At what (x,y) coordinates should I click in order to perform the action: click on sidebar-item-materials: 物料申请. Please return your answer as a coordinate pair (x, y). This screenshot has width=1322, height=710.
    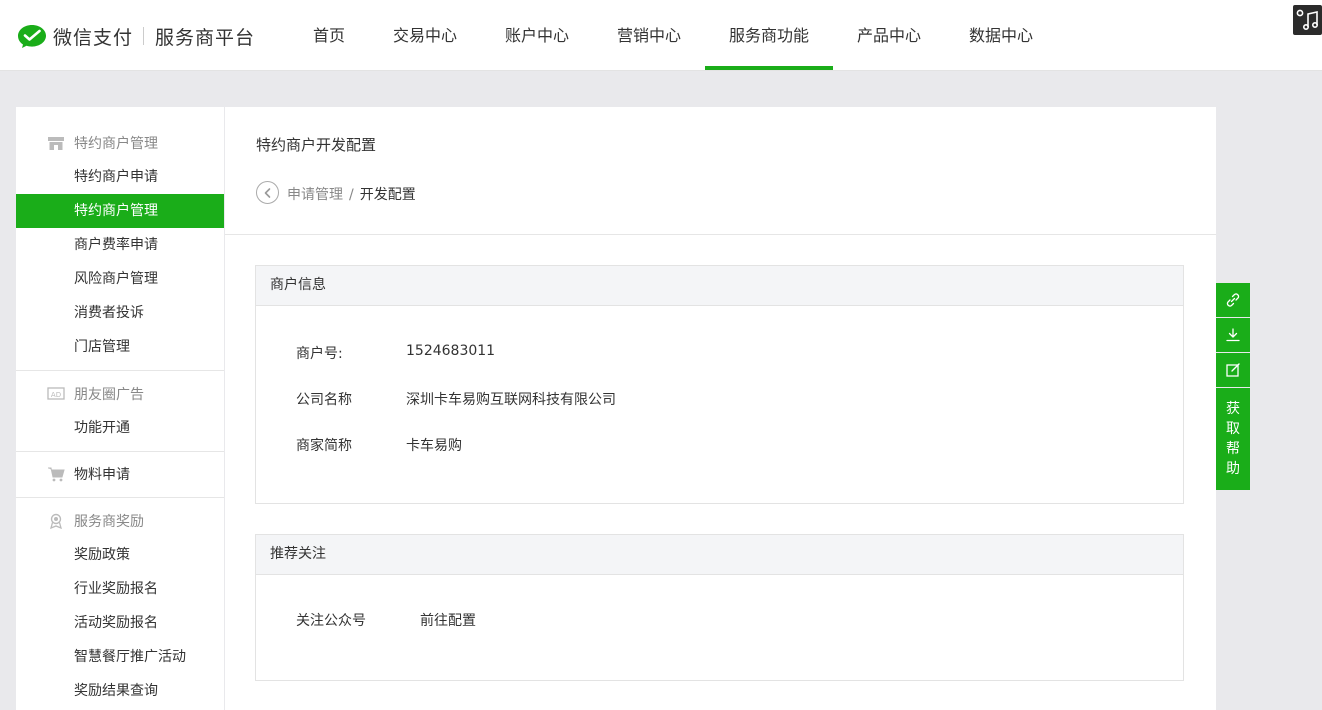
    Looking at the image, I should click on (120, 474).